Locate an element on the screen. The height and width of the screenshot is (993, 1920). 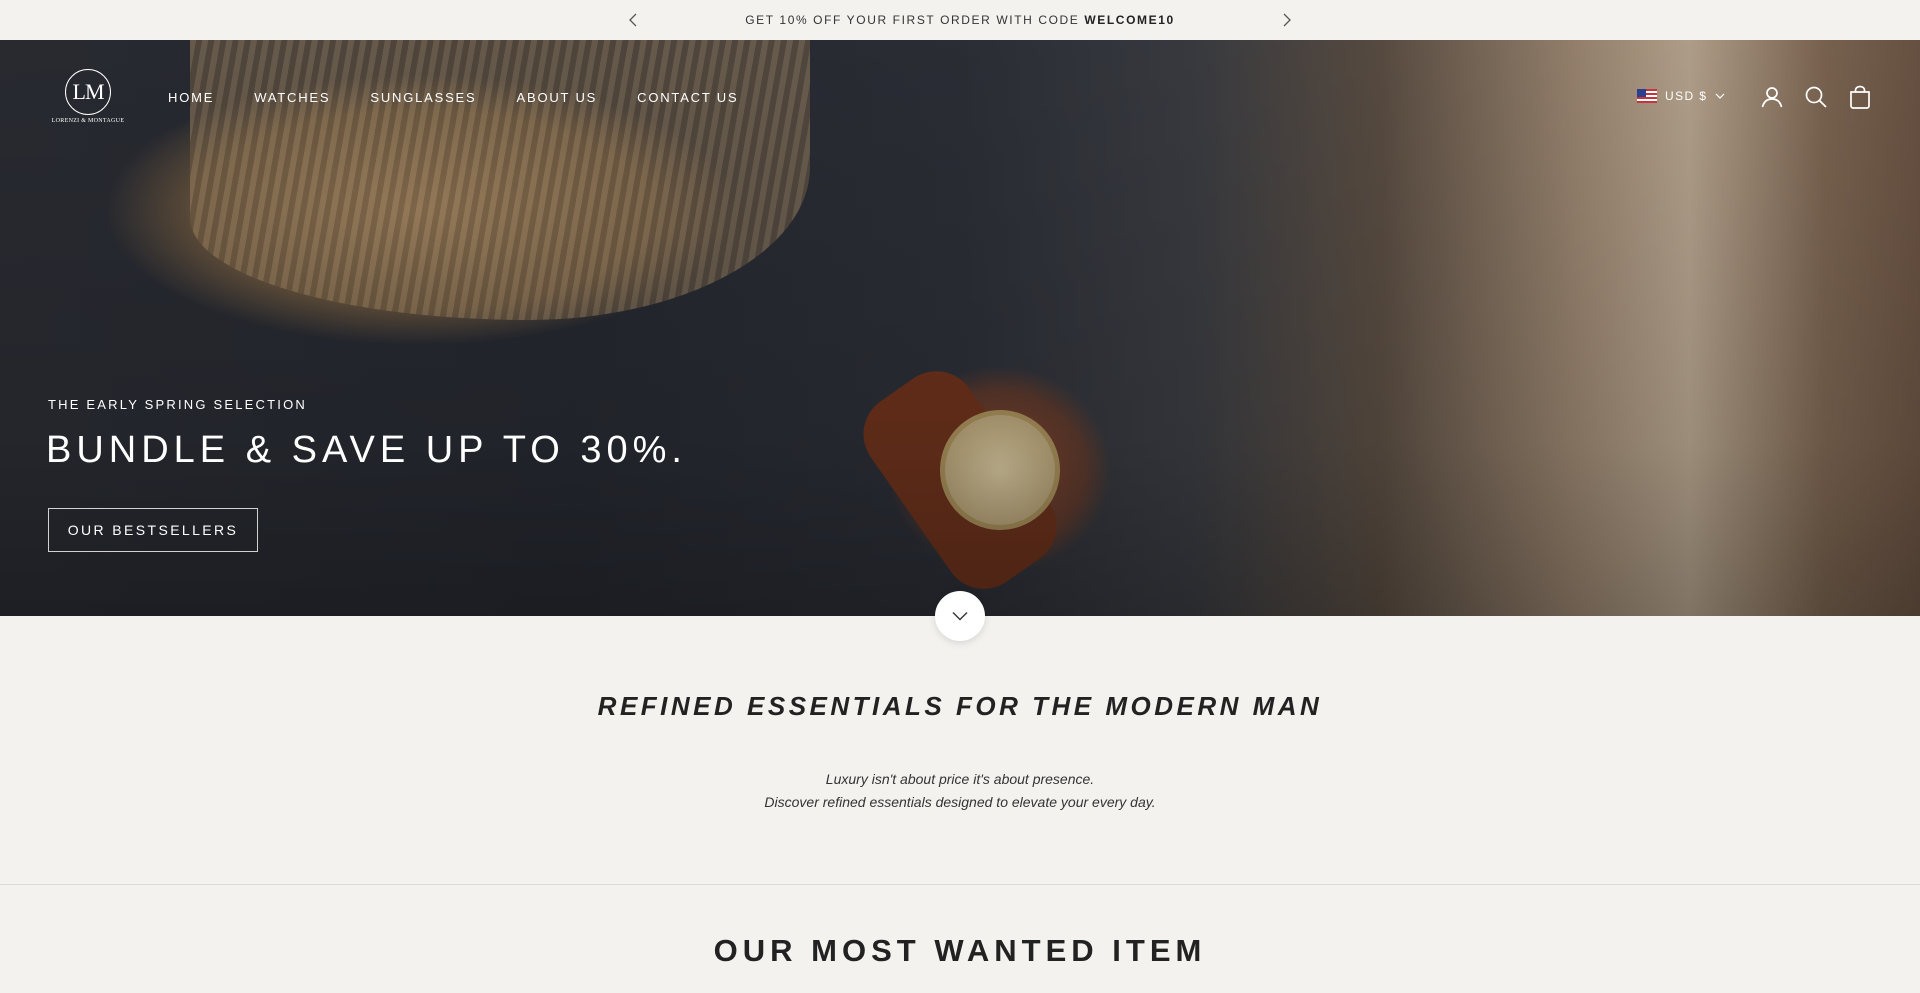
search-icon is located at coordinates (1816, 97).